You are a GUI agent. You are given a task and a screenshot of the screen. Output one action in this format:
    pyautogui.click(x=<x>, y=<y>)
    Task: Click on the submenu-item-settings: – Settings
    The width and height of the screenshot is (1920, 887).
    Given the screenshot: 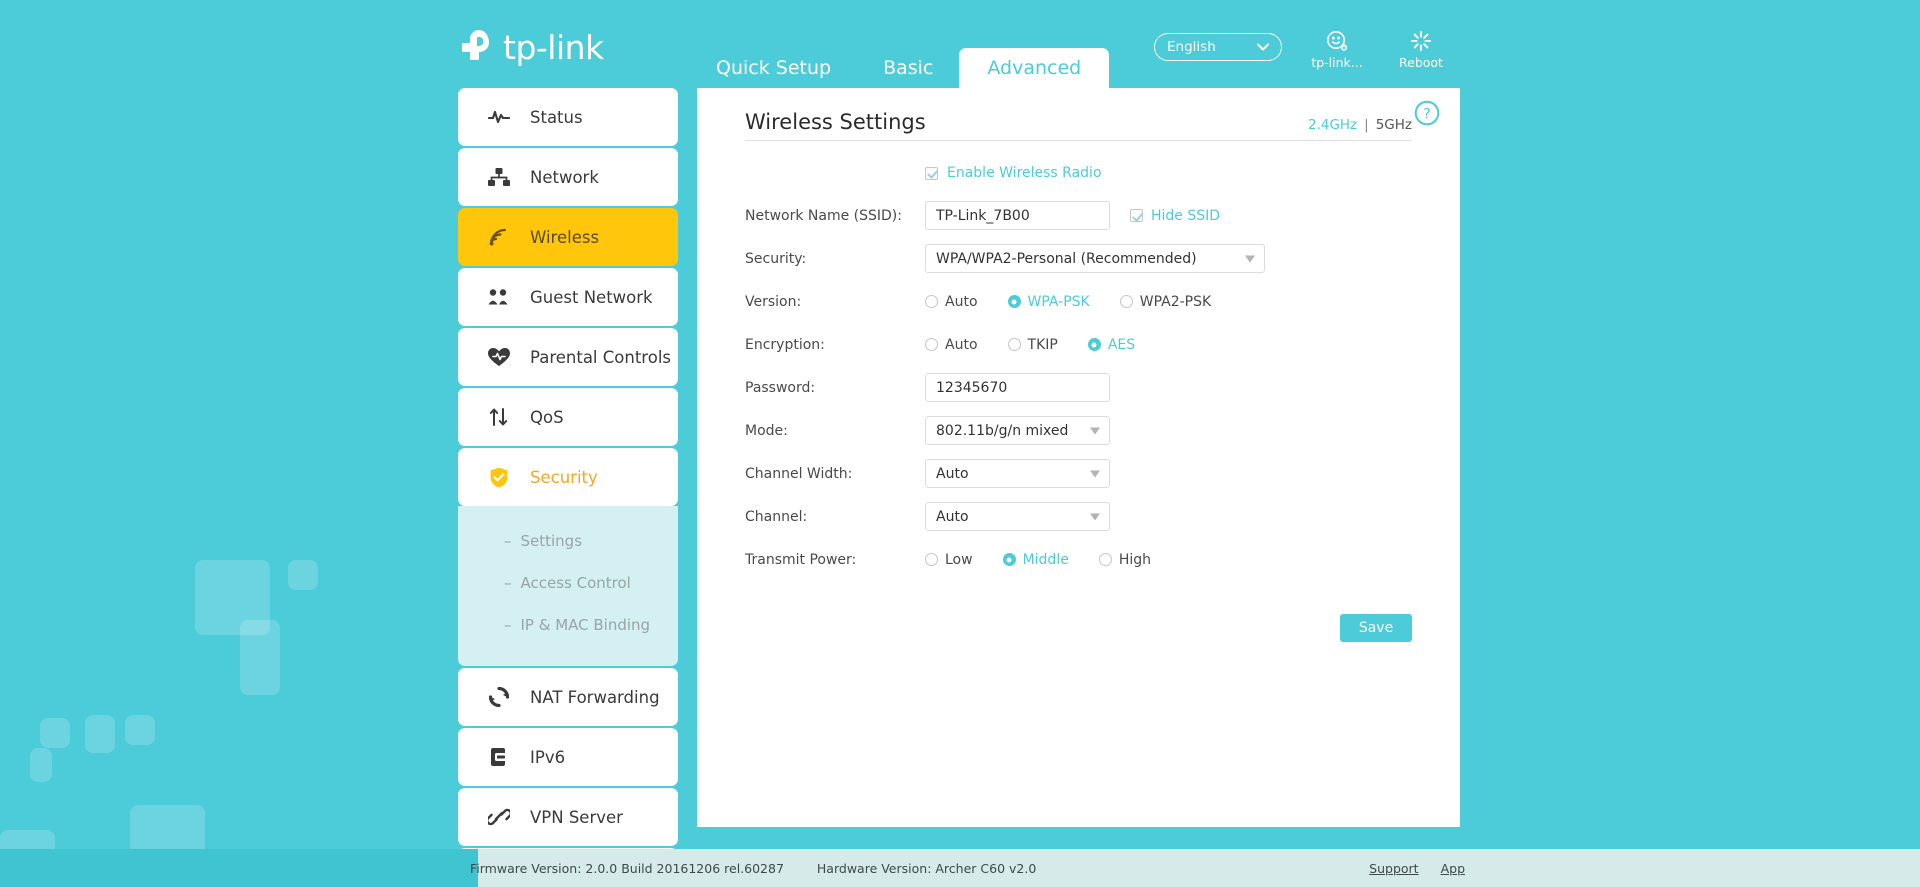 What is the action you would take?
    pyautogui.click(x=568, y=541)
    